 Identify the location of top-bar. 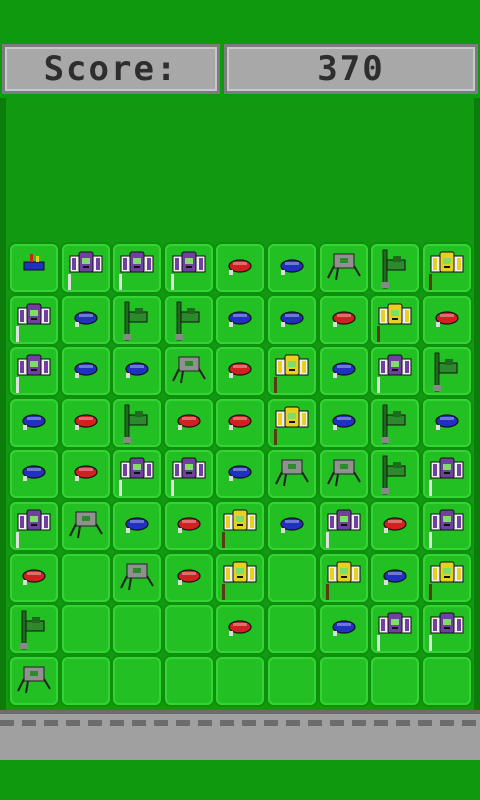
(240, 20).